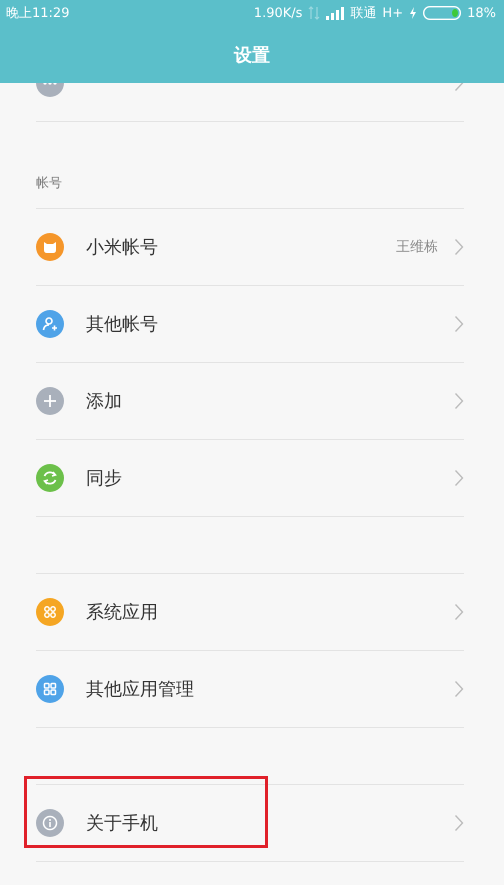 The height and width of the screenshot is (885, 504). What do you see at coordinates (250, 247) in the screenshot?
I see `settings-item: 小米帐号 王维栋` at bounding box center [250, 247].